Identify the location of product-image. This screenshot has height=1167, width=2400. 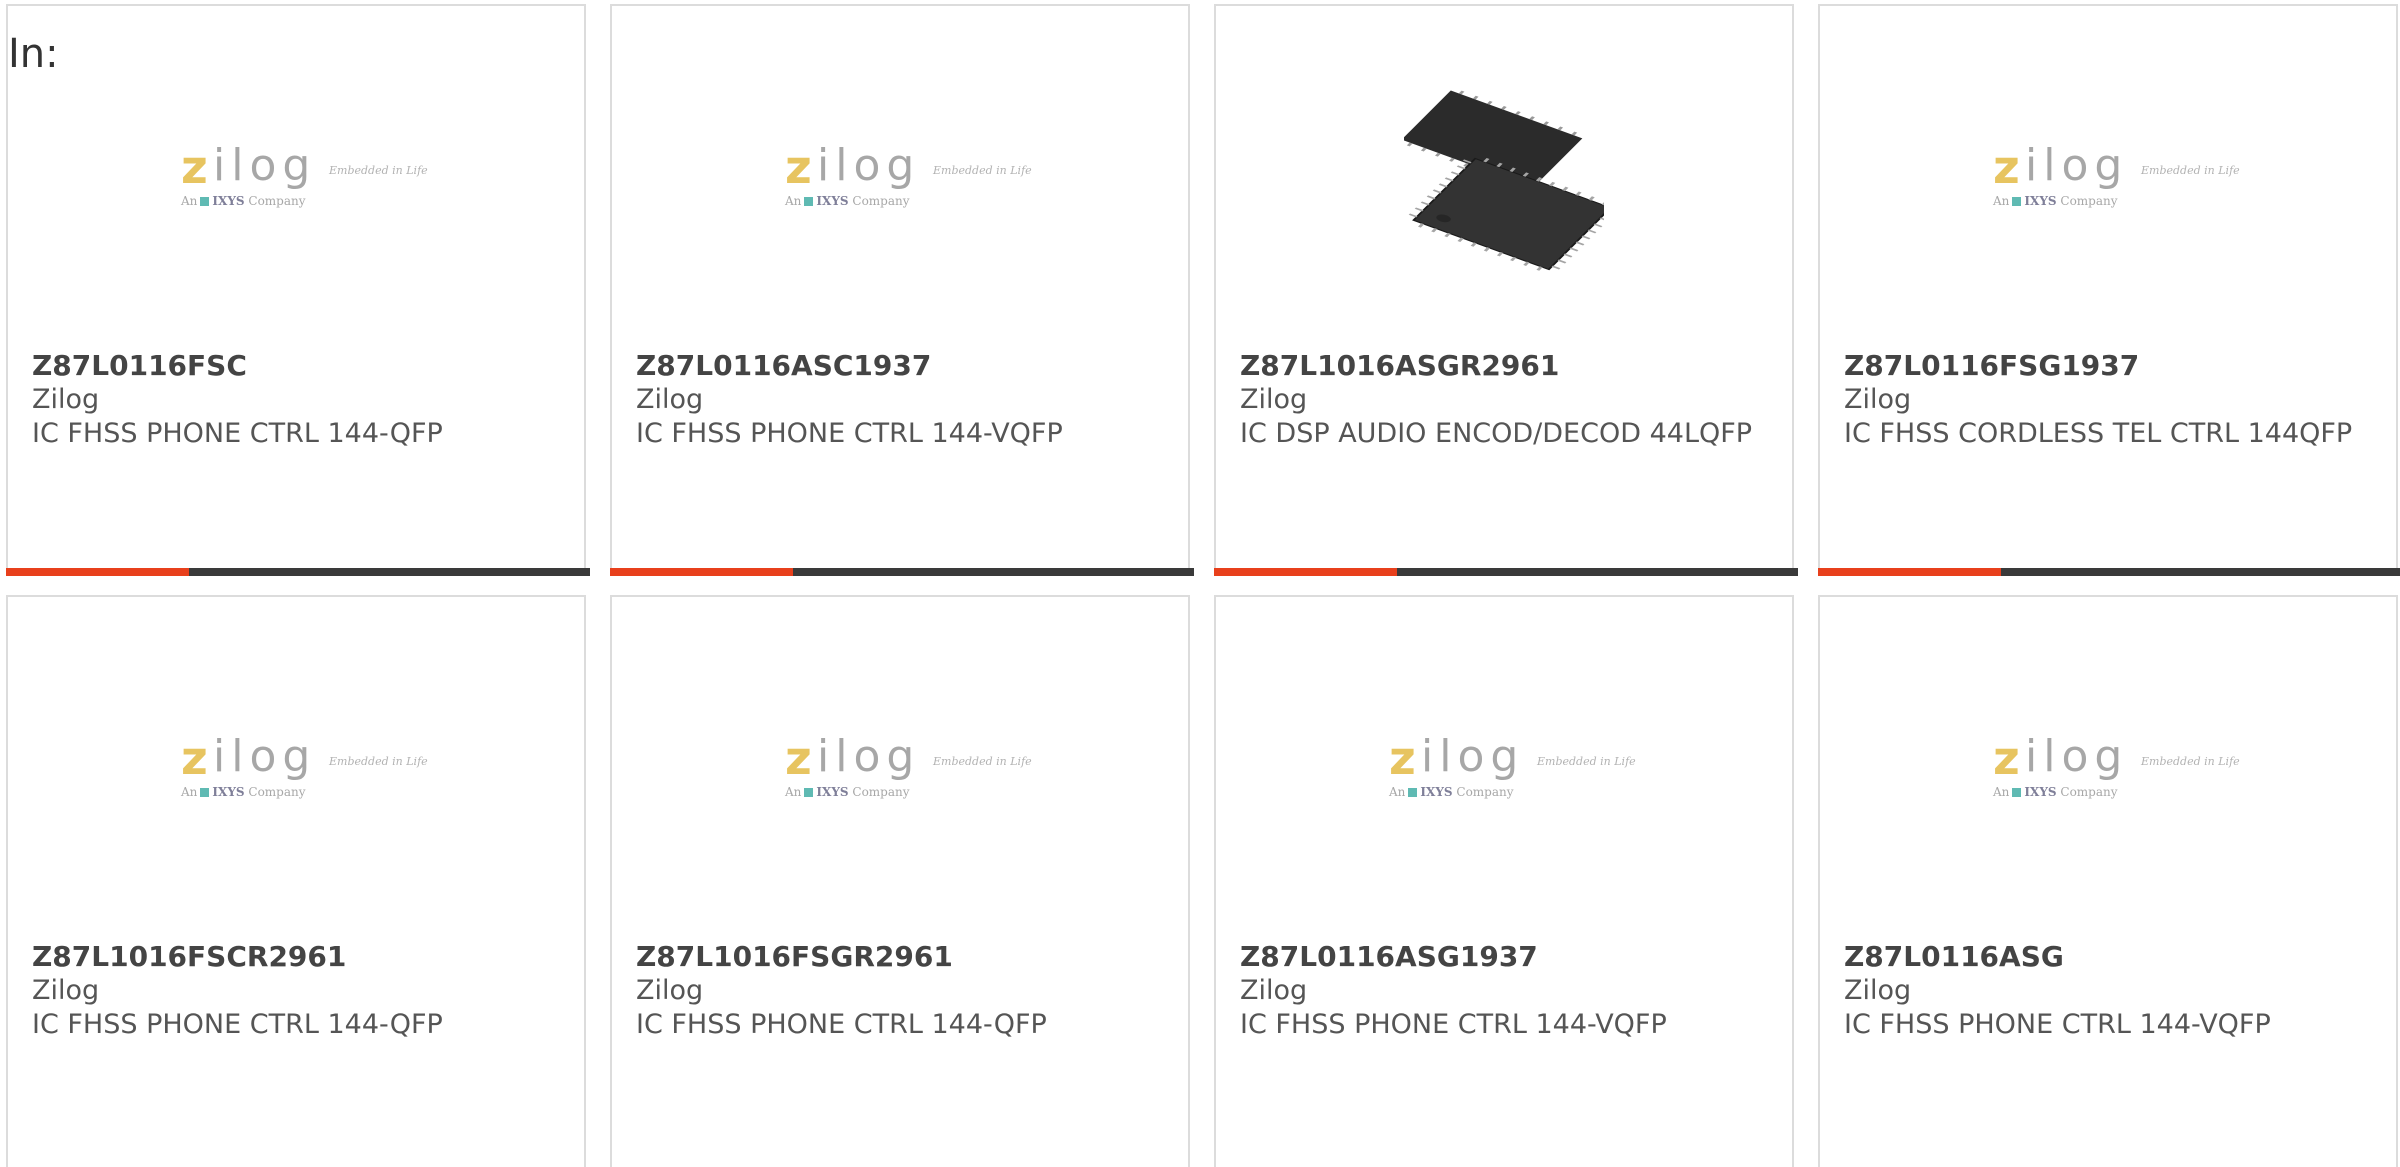
(1504, 179).